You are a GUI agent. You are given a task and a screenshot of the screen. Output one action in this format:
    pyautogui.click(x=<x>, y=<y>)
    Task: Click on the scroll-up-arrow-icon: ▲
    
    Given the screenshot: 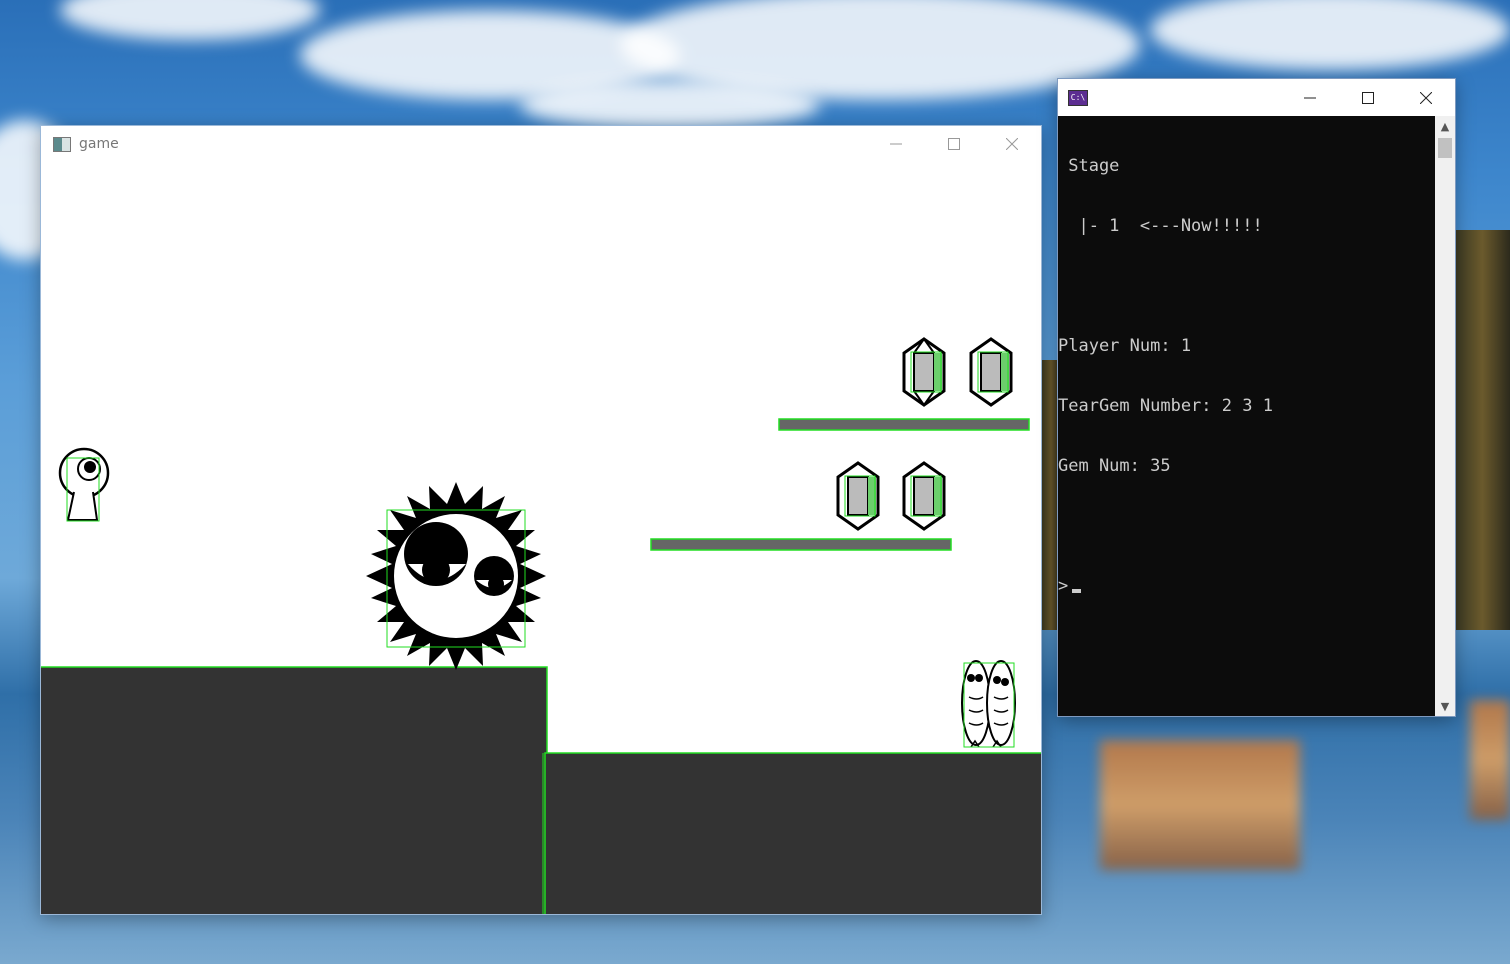 What is the action you would take?
    pyautogui.click(x=1445, y=126)
    